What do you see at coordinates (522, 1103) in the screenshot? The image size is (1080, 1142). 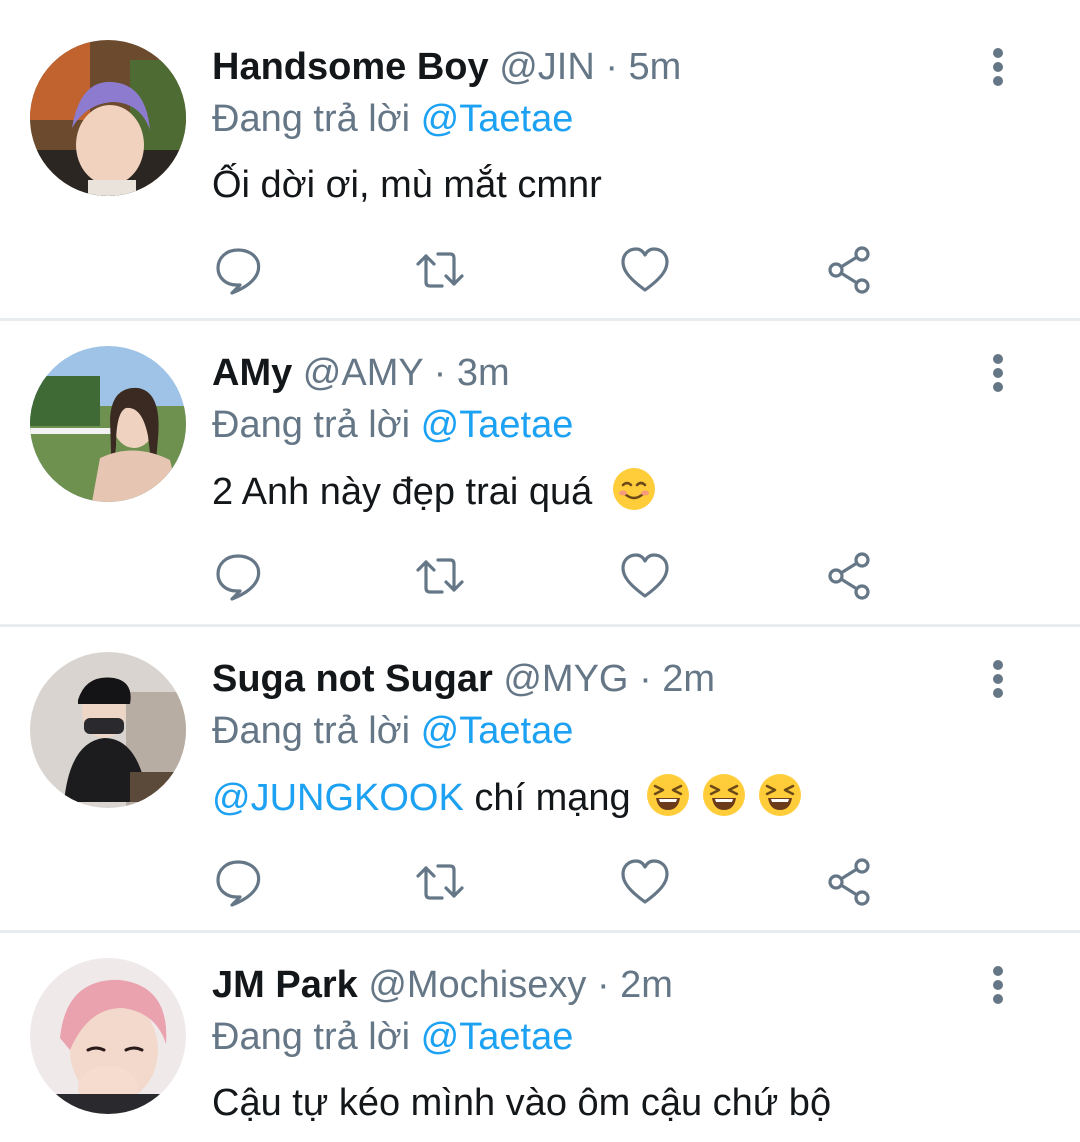 I see `tweet-text: Cậu tự kéo mình vào ôm cậu chứ bộ` at bounding box center [522, 1103].